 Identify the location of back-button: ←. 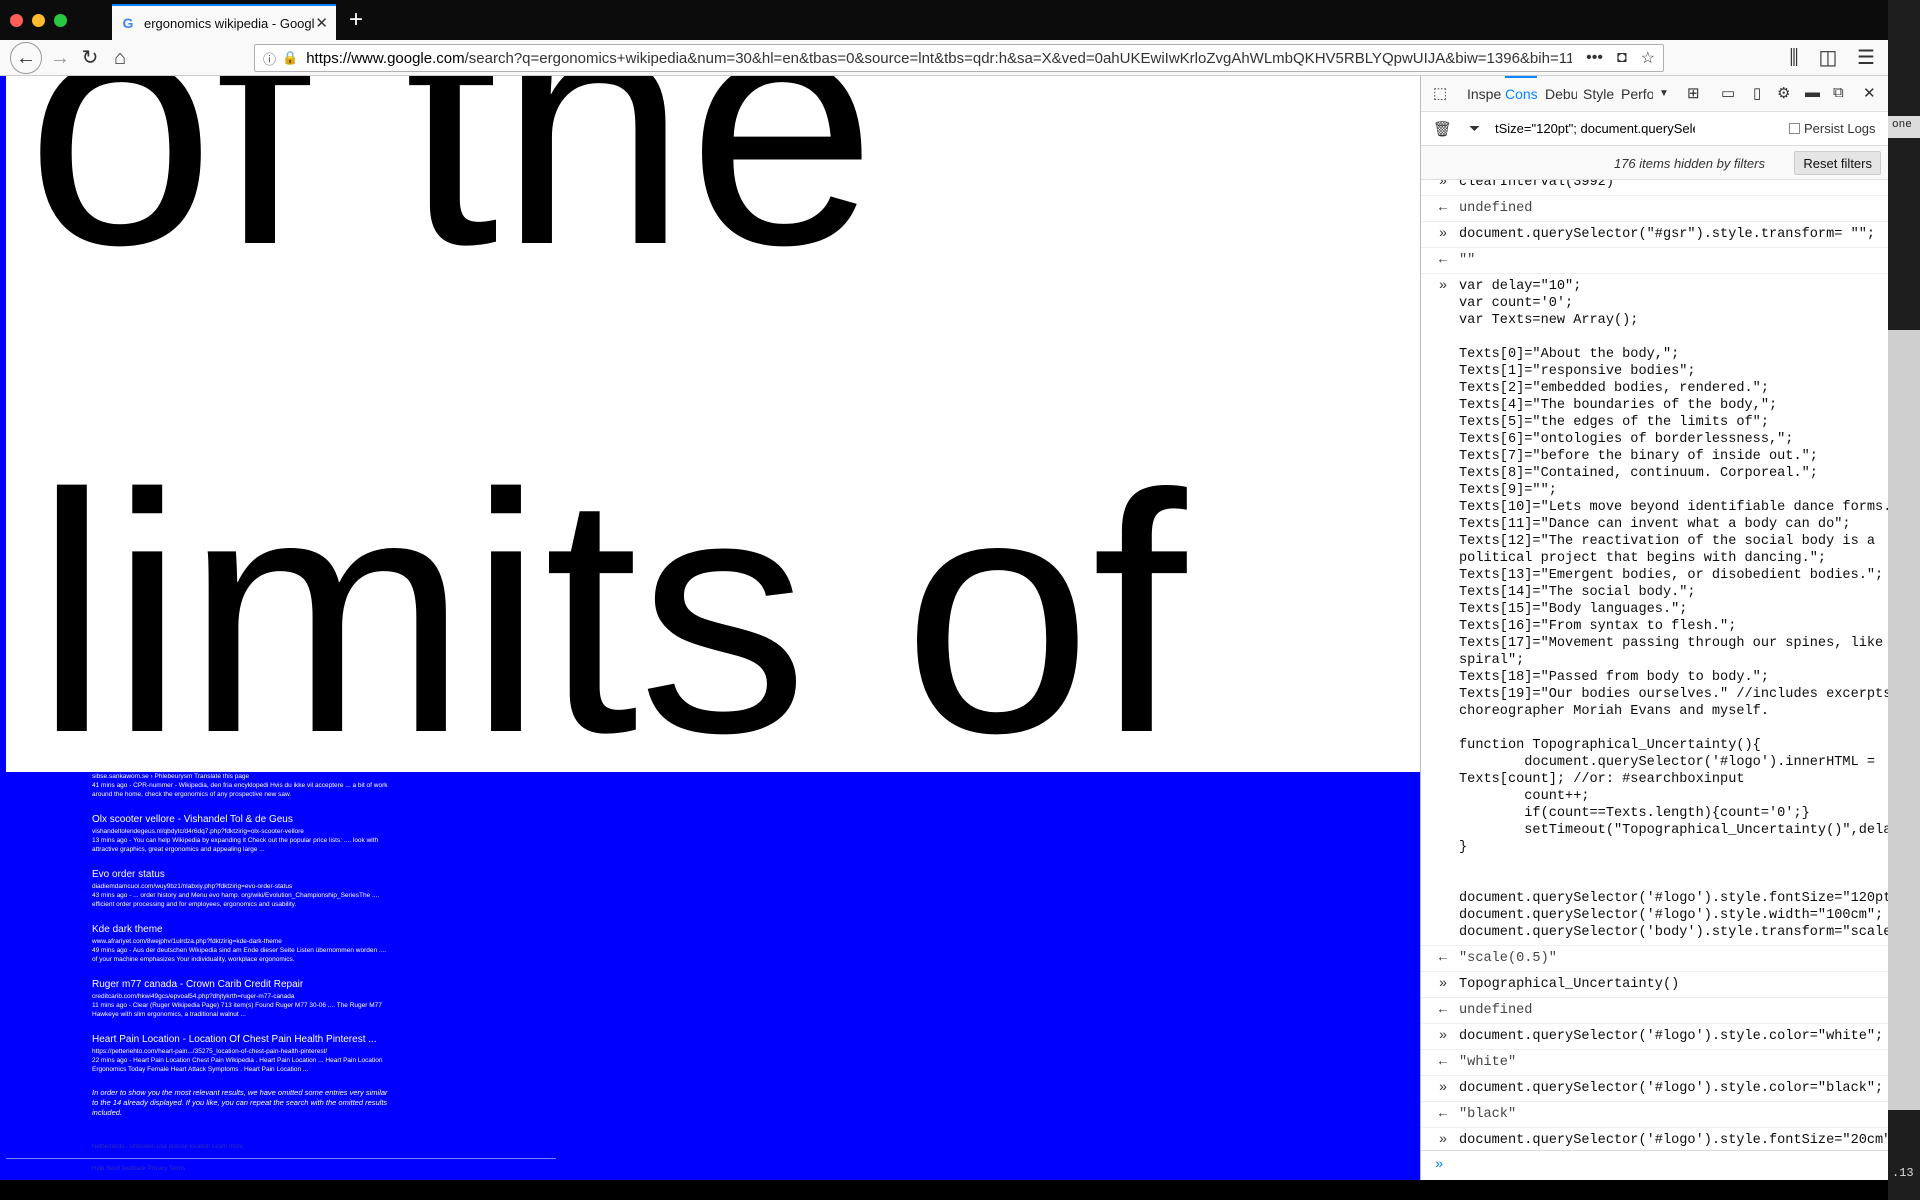
(26, 58).